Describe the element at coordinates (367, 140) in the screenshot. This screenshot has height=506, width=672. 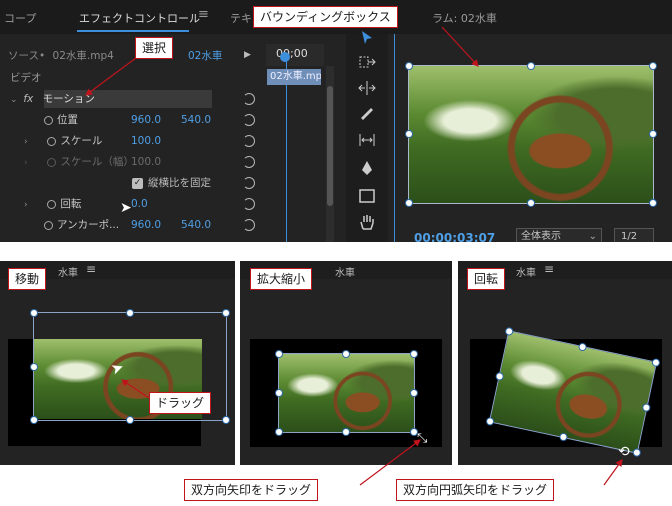
I see `slip-icon` at that location.